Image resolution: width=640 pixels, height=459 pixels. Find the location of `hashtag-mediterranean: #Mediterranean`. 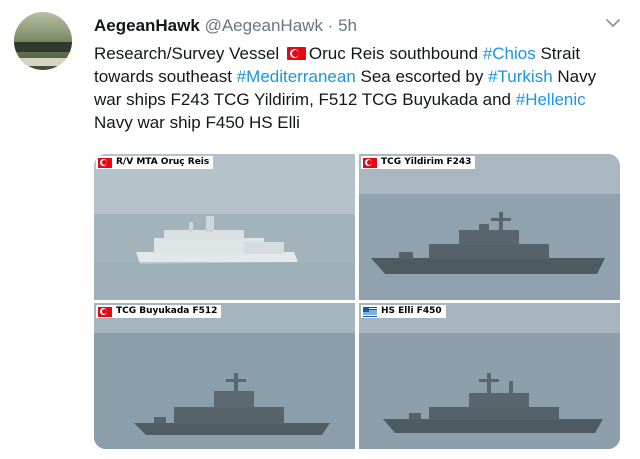

hashtag-mediterranean: #Mediterranean is located at coordinates (296, 76).